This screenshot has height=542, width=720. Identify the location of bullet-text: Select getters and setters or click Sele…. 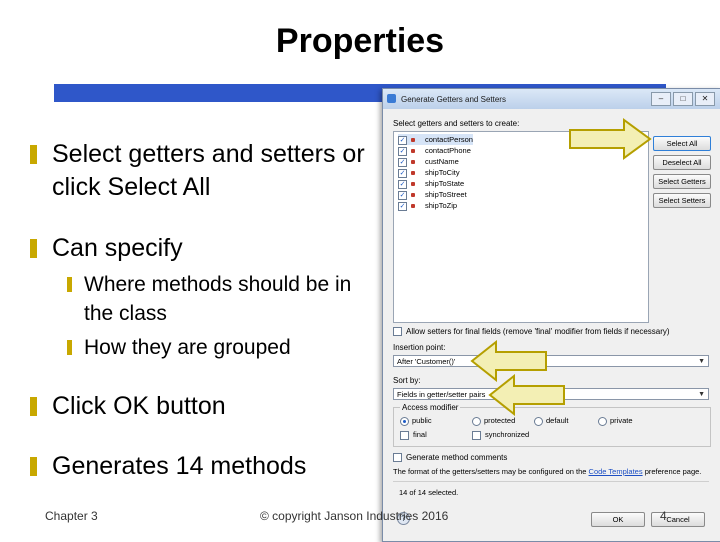
(208, 170).